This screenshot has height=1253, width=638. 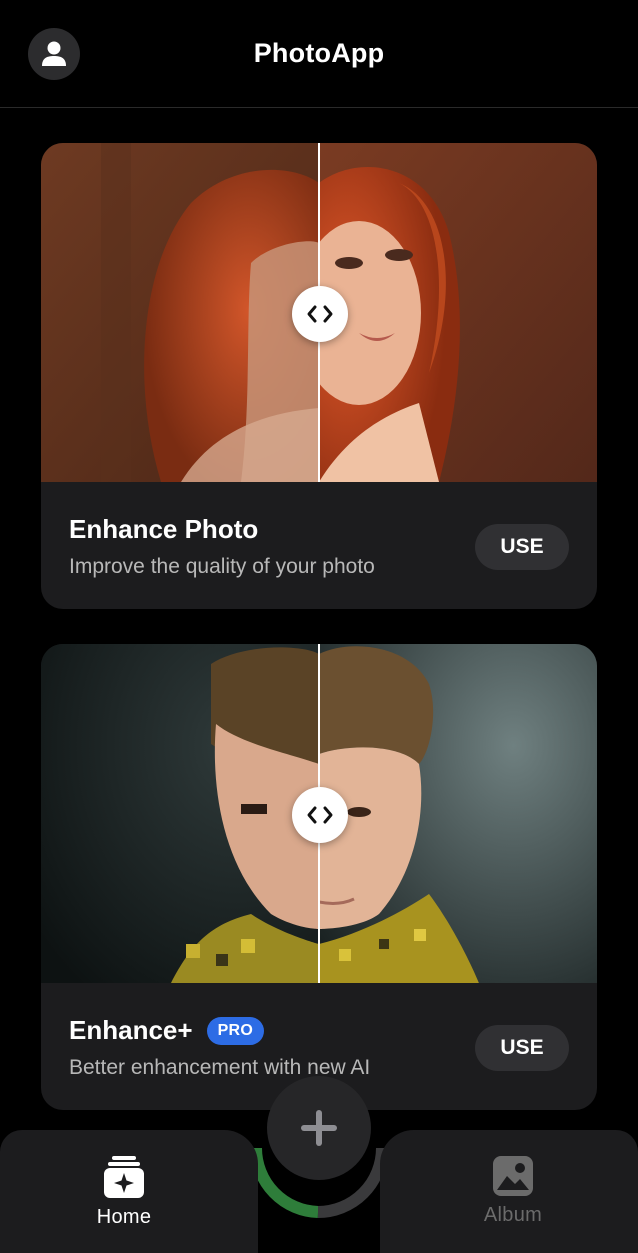 I want to click on card-title-row: Enhance Photo, so click(x=163, y=529).